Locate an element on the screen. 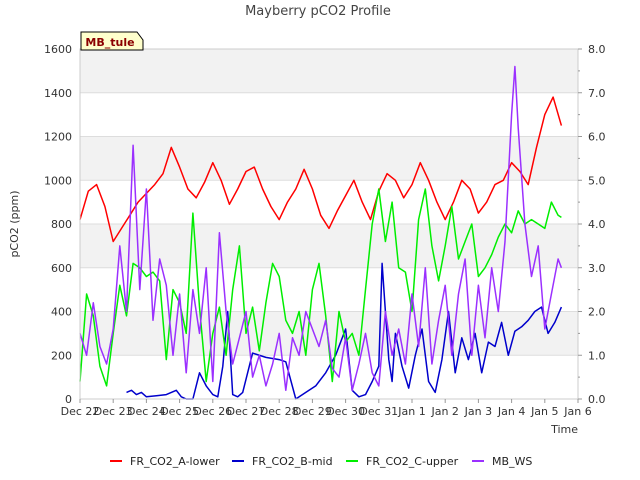 The height and width of the screenshot is (480, 640). site-badge: MB_tule is located at coordinates (112, 41).